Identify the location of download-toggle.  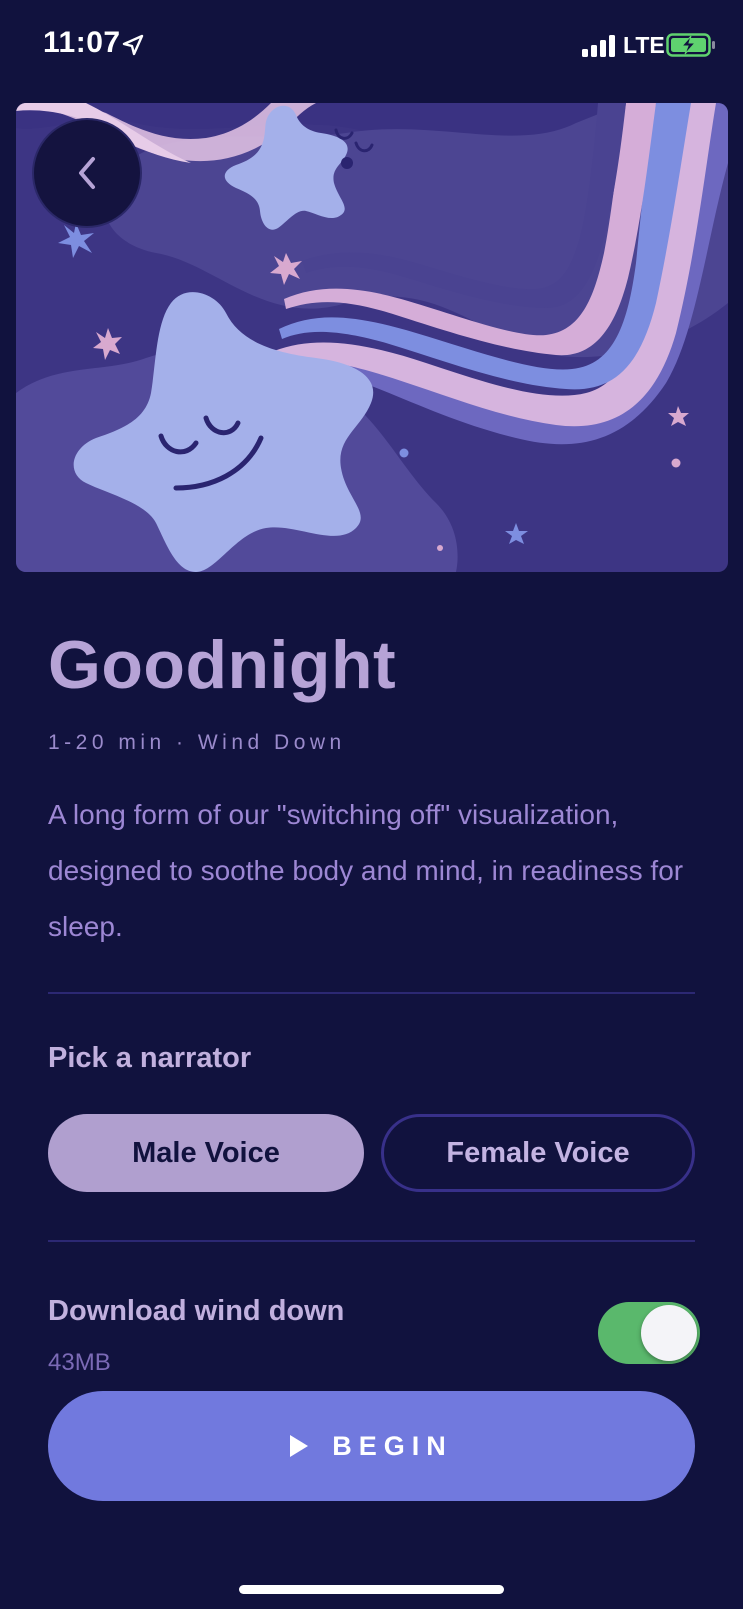
(649, 1333).